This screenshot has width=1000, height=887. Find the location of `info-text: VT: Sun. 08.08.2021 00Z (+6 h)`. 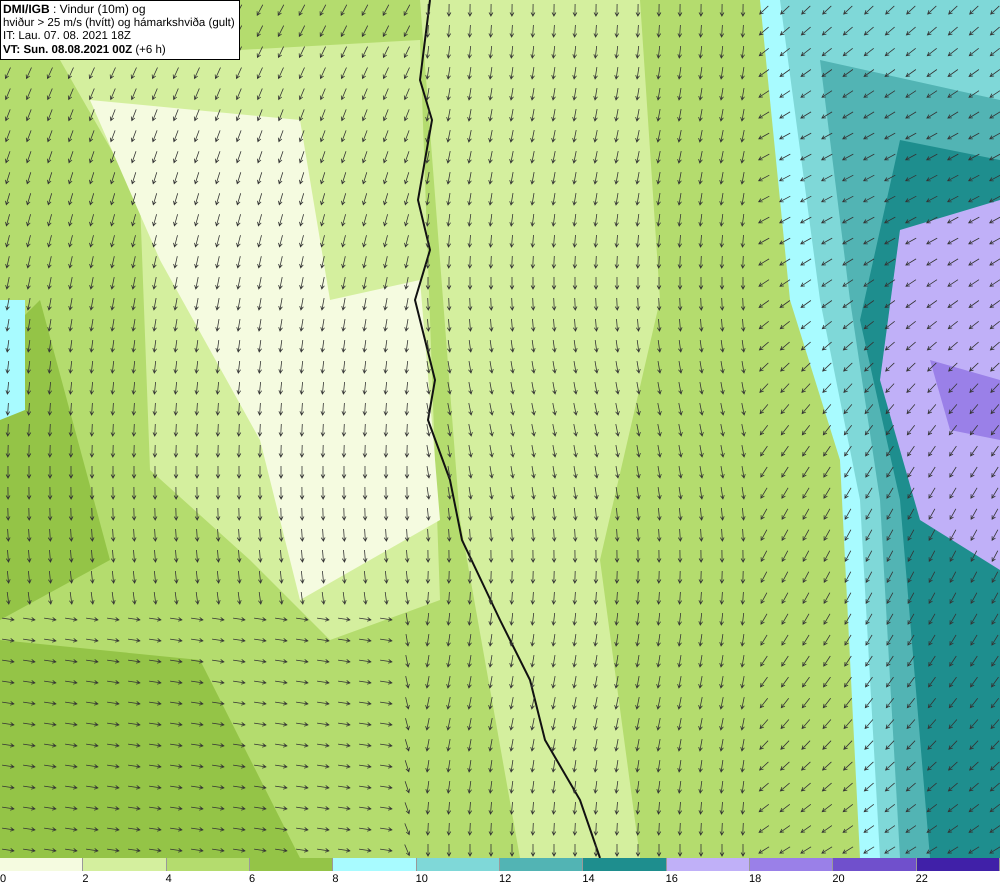

info-text: VT: Sun. 08.08.2021 00Z (+6 h) is located at coordinates (85, 50).